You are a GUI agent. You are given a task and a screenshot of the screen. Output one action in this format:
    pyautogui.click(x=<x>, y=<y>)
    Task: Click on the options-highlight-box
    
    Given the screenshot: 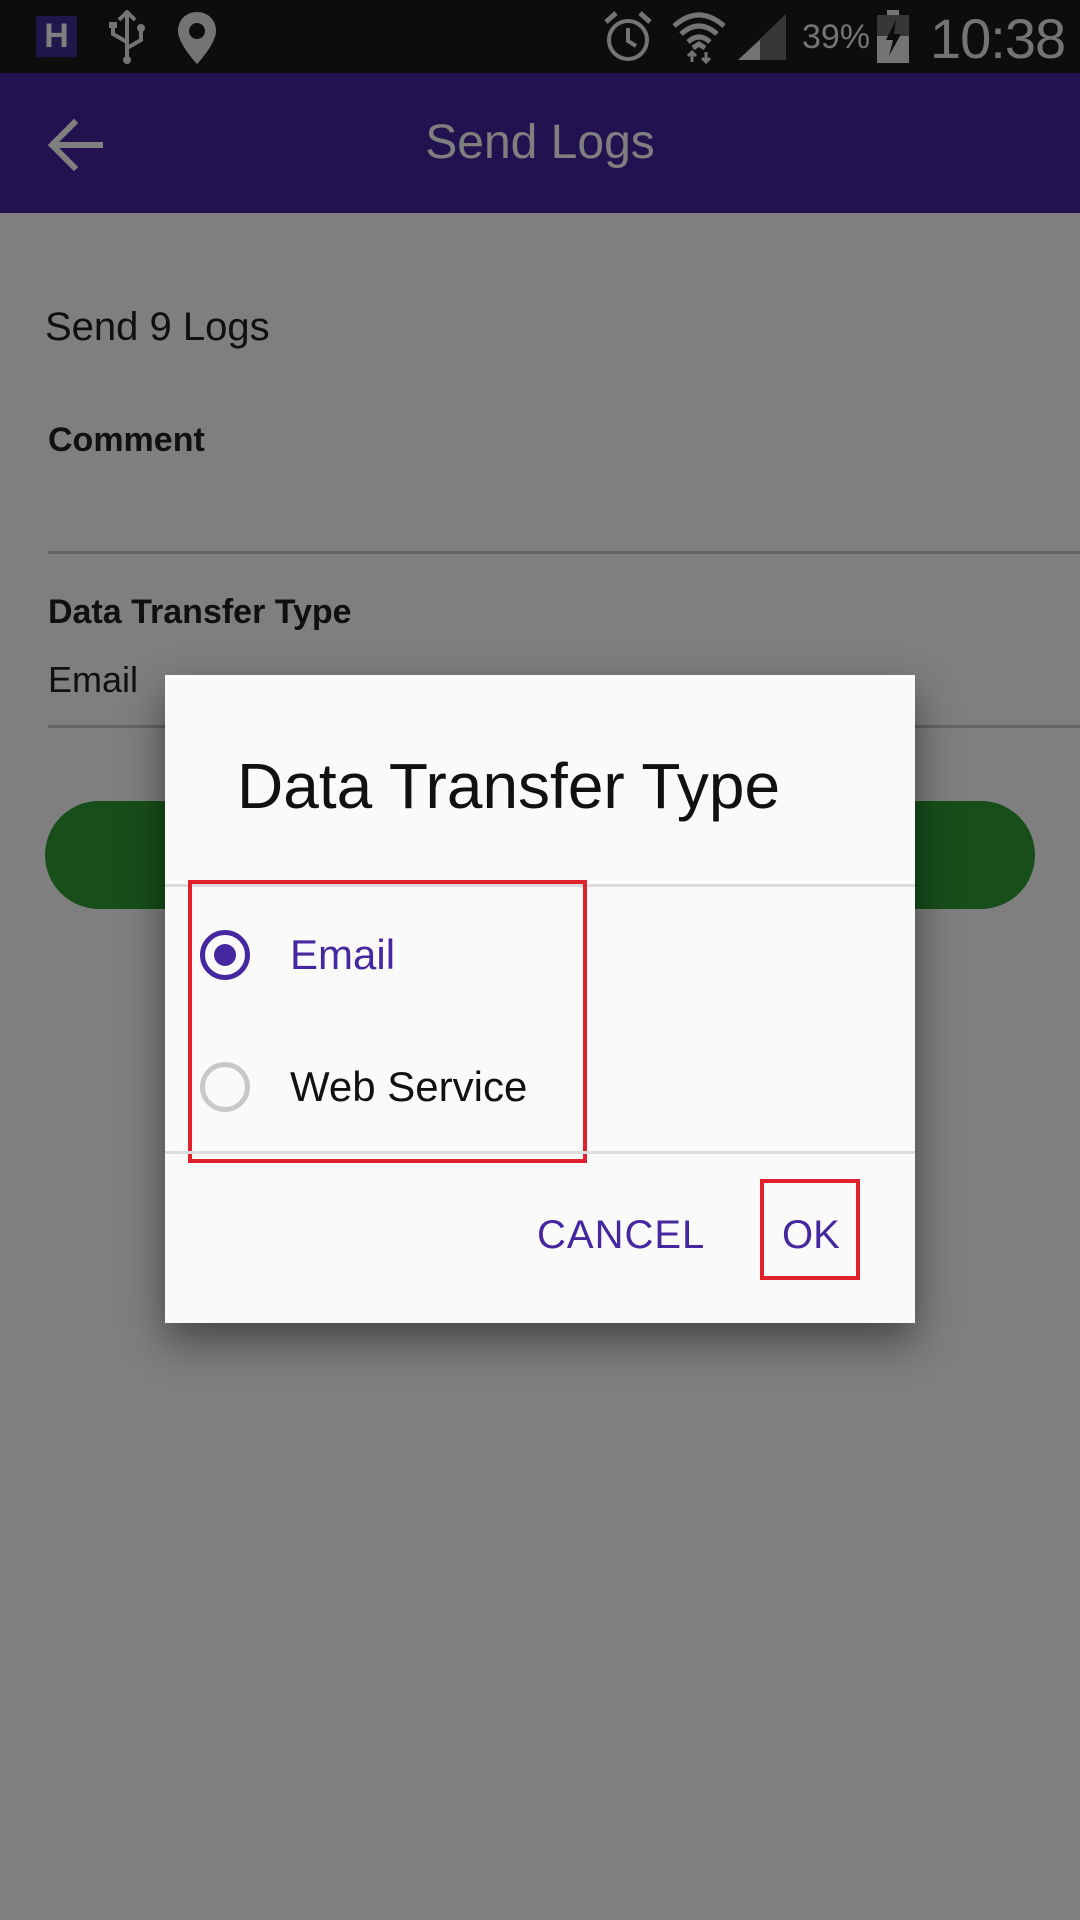 What is the action you would take?
    pyautogui.click(x=387, y=1021)
    